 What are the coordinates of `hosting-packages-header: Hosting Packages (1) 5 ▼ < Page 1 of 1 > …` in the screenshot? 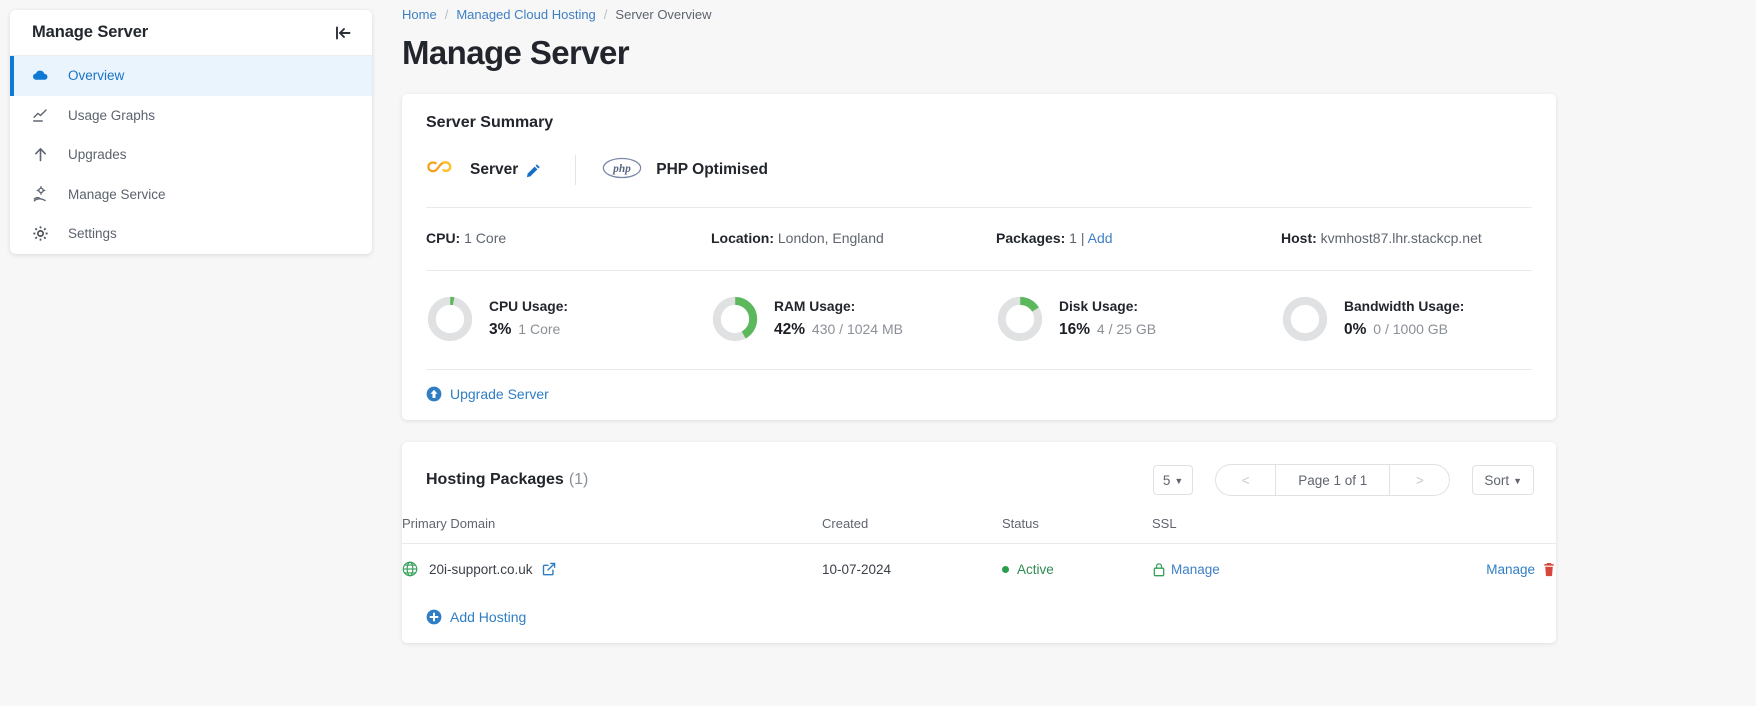 It's located at (979, 469).